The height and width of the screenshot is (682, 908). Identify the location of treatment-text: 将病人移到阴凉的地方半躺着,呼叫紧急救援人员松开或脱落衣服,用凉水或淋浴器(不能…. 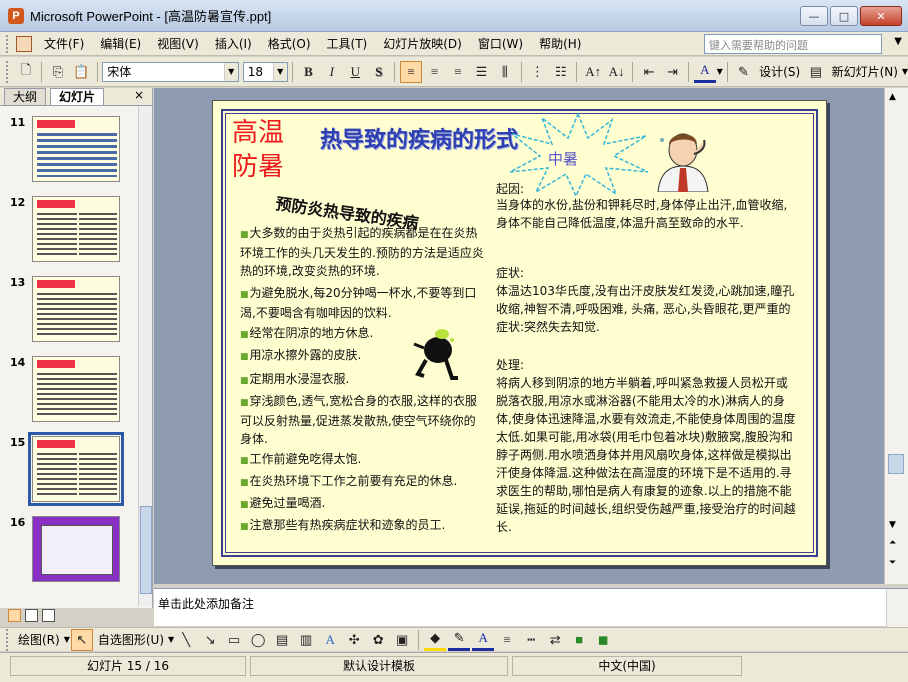
(647, 455).